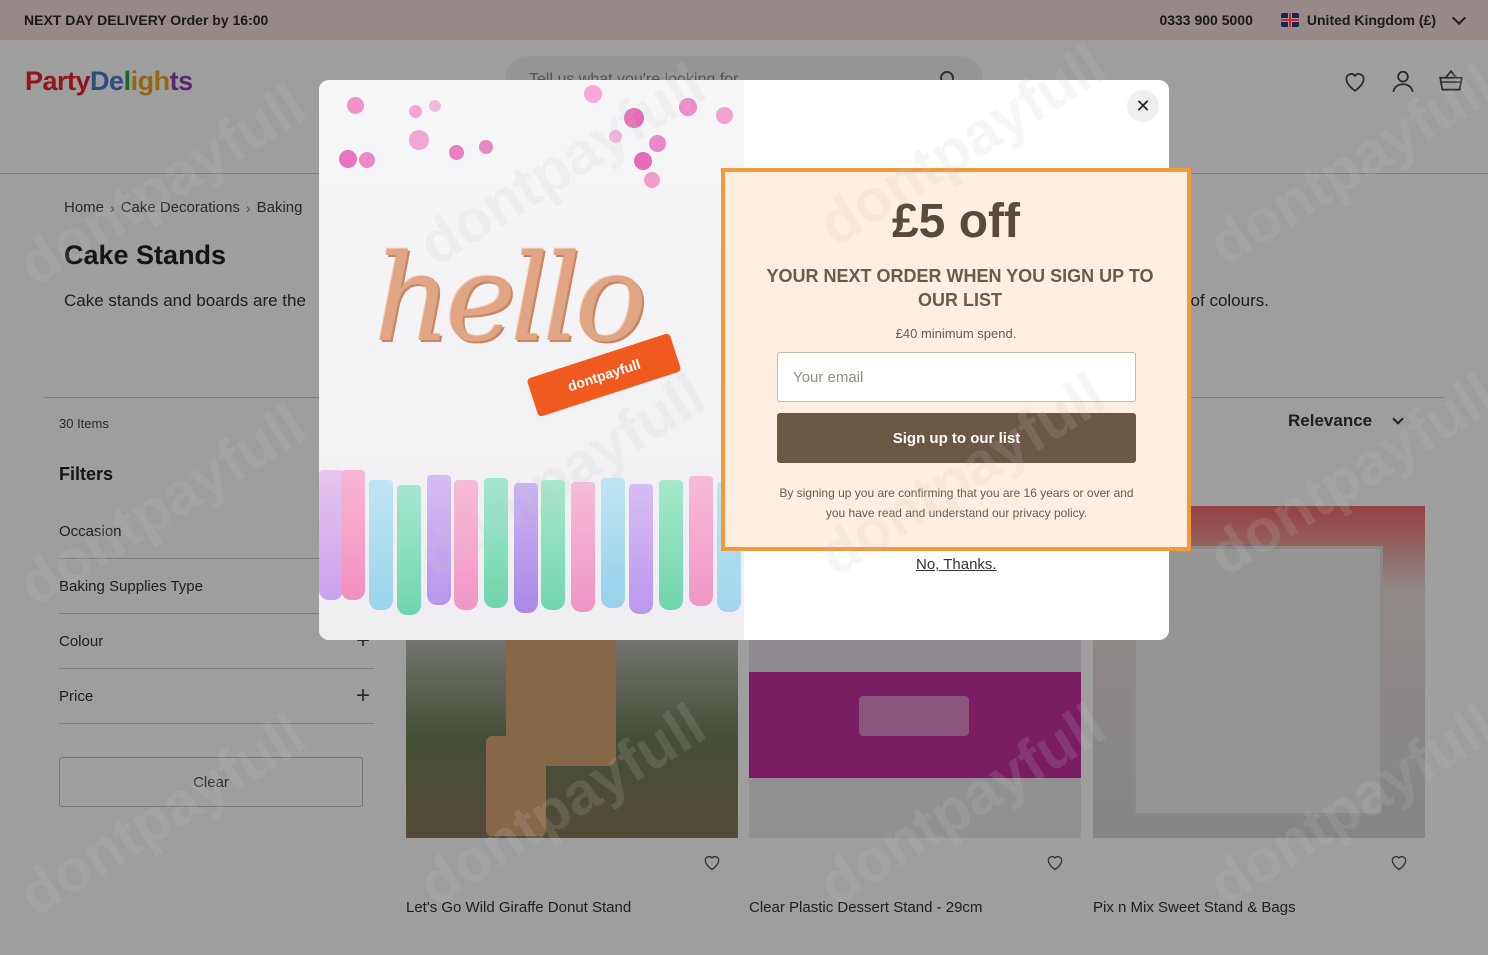 This screenshot has height=955, width=1488. What do you see at coordinates (956, 377) in the screenshot?
I see `email-field` at bounding box center [956, 377].